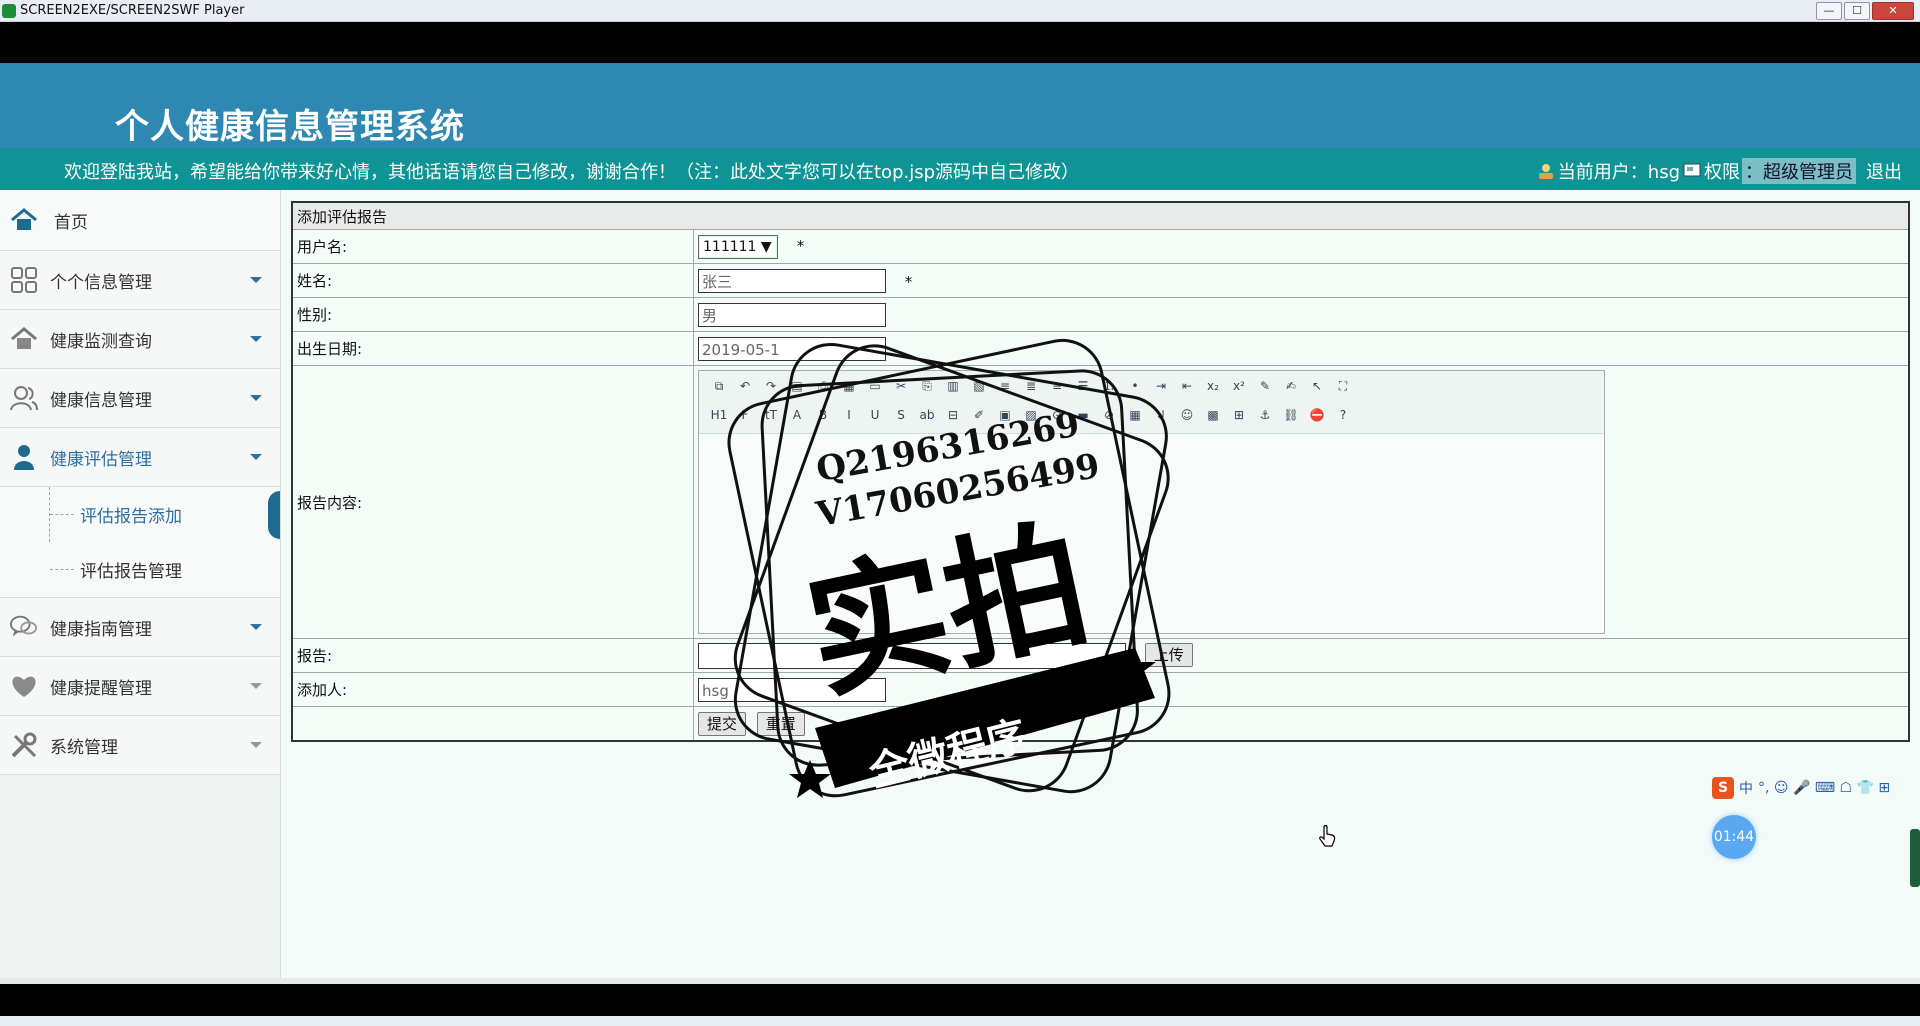 This screenshot has height=1026, width=1920. What do you see at coordinates (780, 723) in the screenshot?
I see `reset-button: 重置` at bounding box center [780, 723].